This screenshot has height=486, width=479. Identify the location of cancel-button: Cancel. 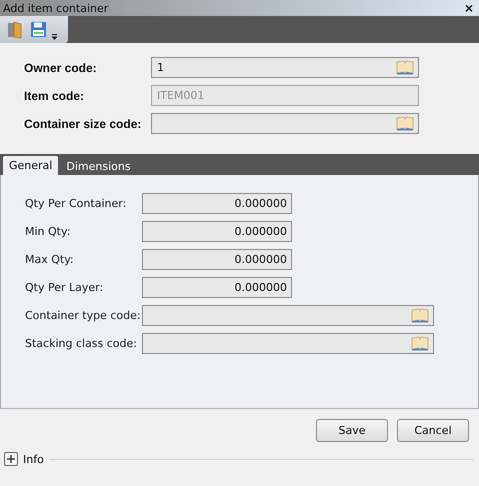
(433, 430).